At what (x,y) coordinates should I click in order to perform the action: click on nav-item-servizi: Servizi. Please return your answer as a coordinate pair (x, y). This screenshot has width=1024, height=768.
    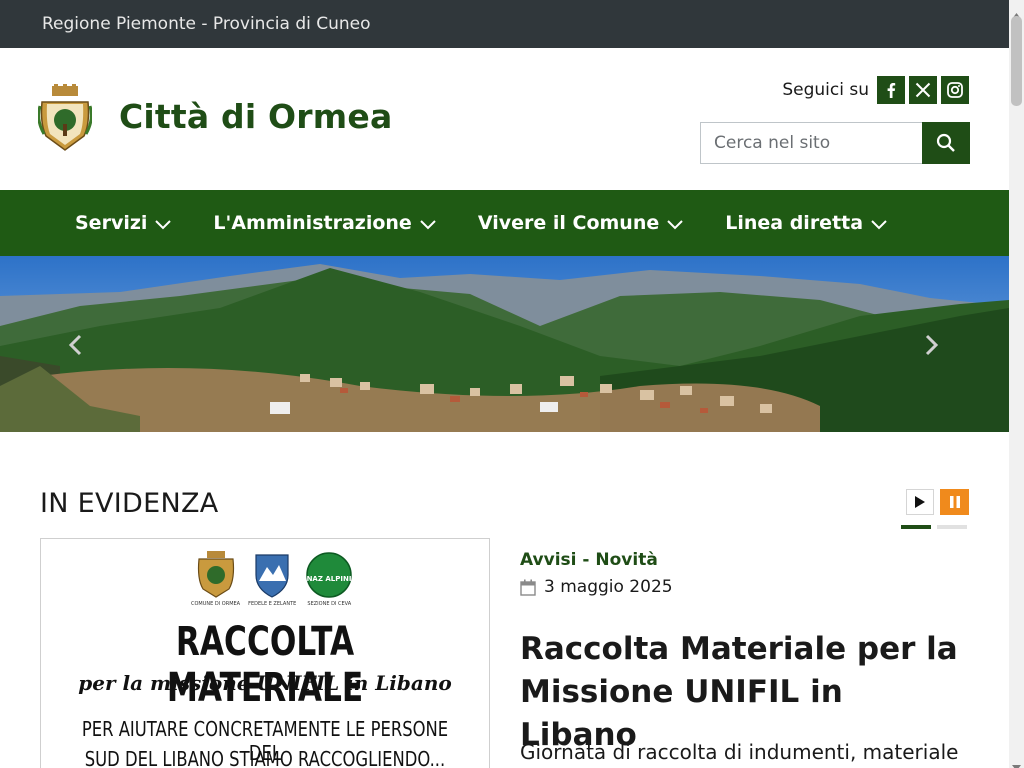
    Looking at the image, I should click on (123, 223).